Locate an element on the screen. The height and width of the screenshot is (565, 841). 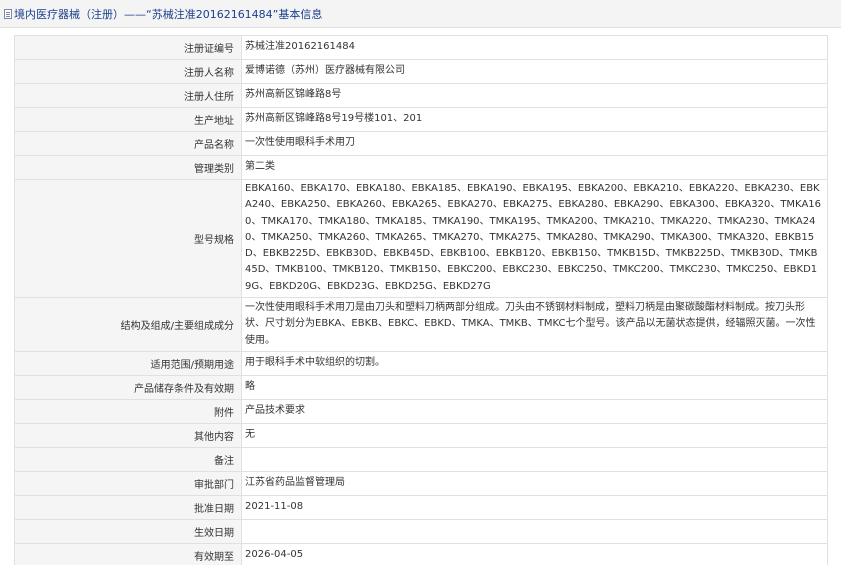
table-row: 批准日期 2021-11-08 is located at coordinates (421, 507).